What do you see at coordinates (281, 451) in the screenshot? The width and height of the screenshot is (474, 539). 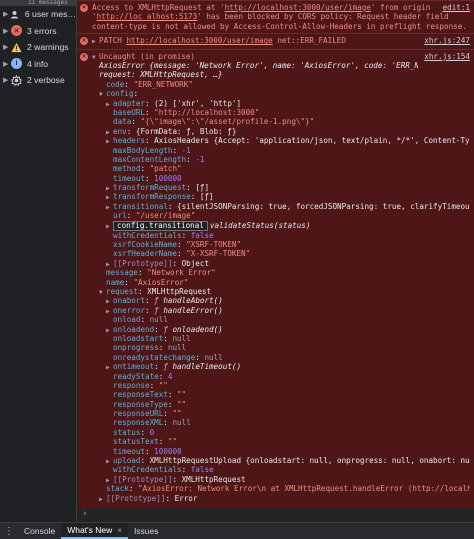 I see `prop-request-timeout: timeout: 100000` at bounding box center [281, 451].